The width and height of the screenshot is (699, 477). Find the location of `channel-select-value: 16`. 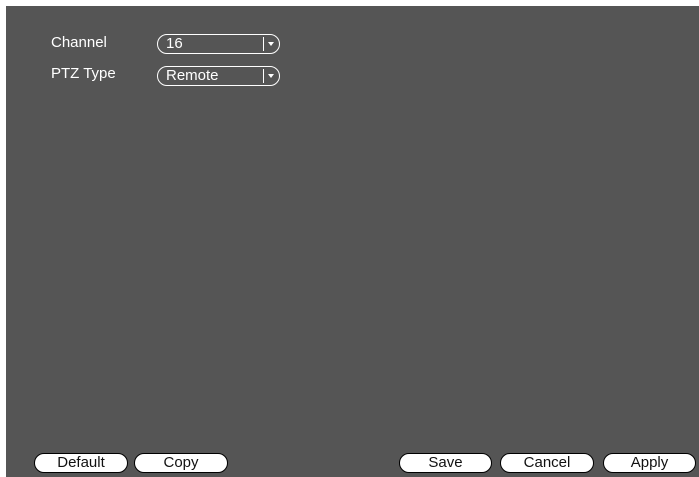

channel-select-value: 16 is located at coordinates (174, 43).